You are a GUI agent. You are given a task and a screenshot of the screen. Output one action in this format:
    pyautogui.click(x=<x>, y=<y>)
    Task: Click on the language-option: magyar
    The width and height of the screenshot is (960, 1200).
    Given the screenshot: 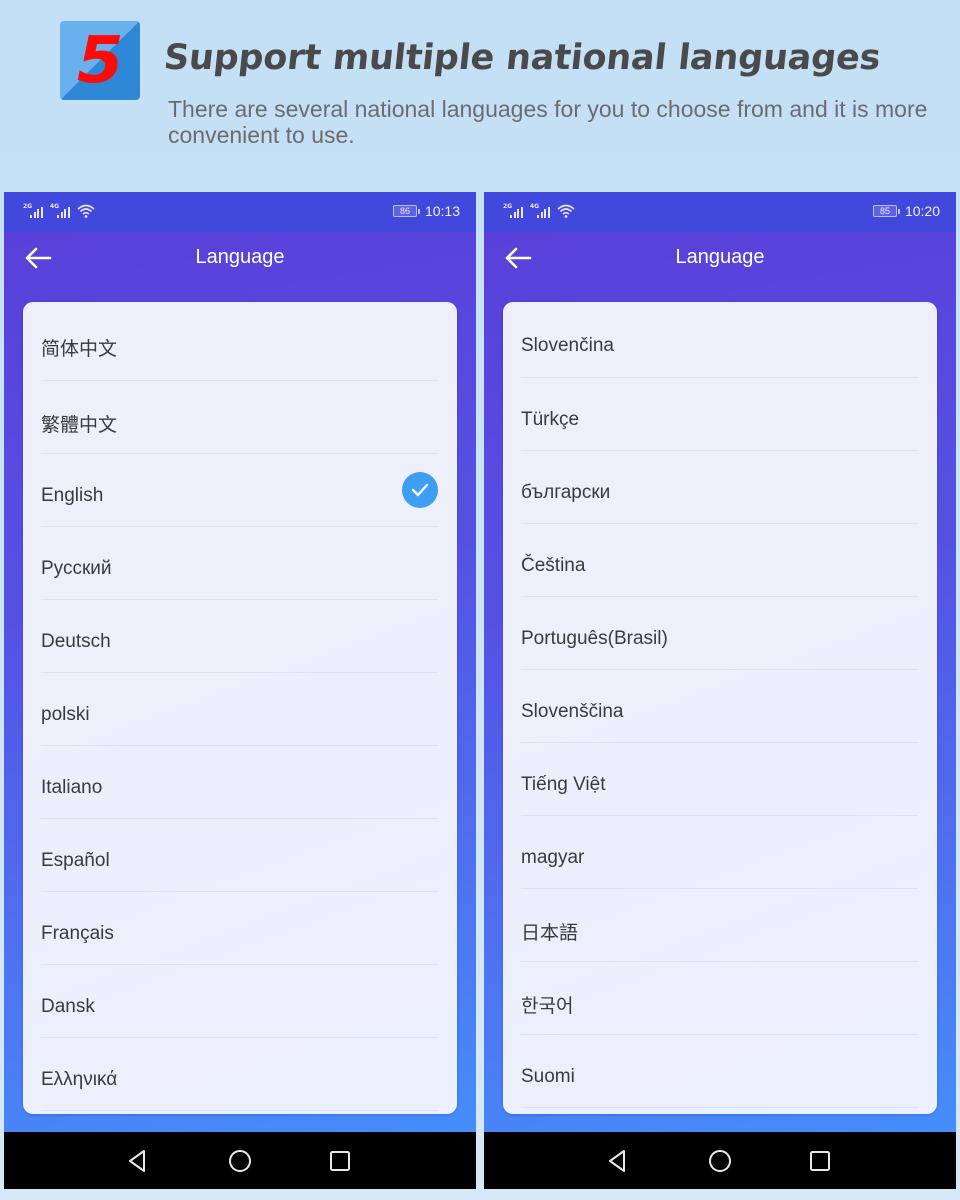 What is the action you would take?
    pyautogui.click(x=719, y=852)
    